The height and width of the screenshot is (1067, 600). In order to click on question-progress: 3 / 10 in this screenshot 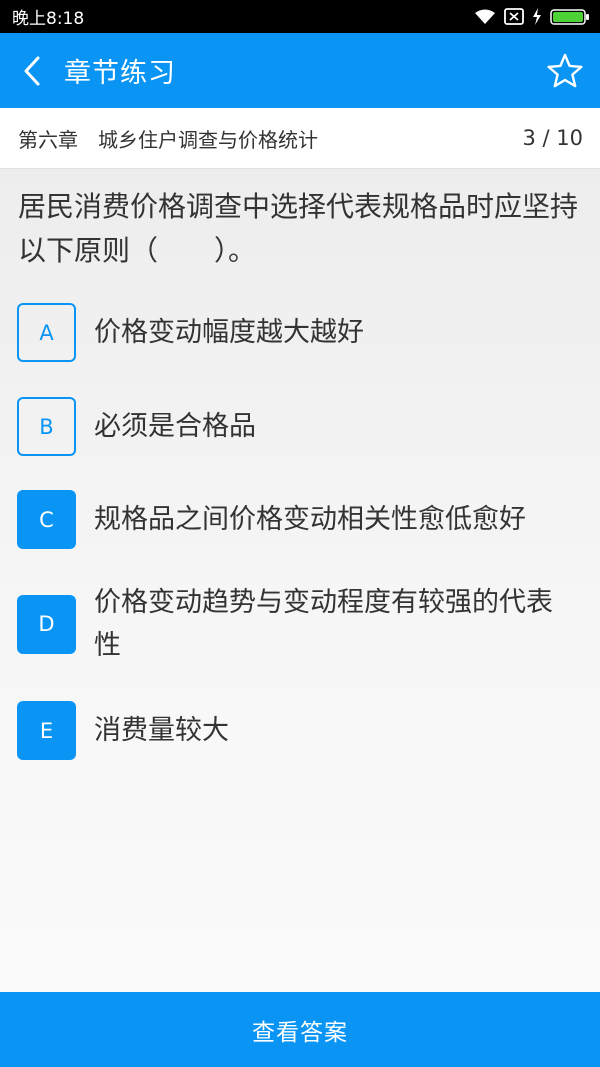, I will do `click(552, 138)`.